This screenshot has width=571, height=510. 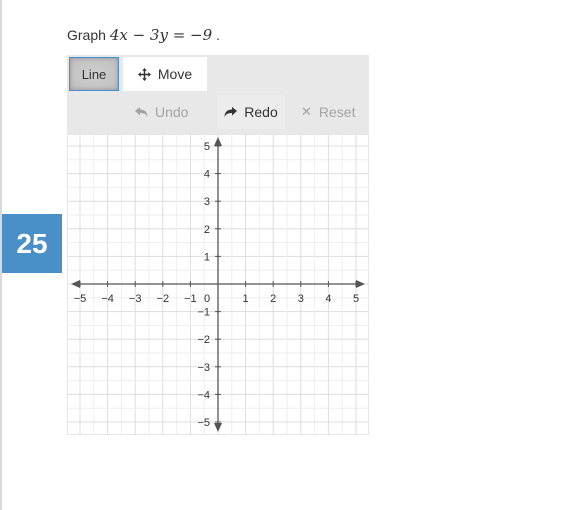 What do you see at coordinates (86, 35) in the screenshot?
I see `prompt-prefix: Graph` at bounding box center [86, 35].